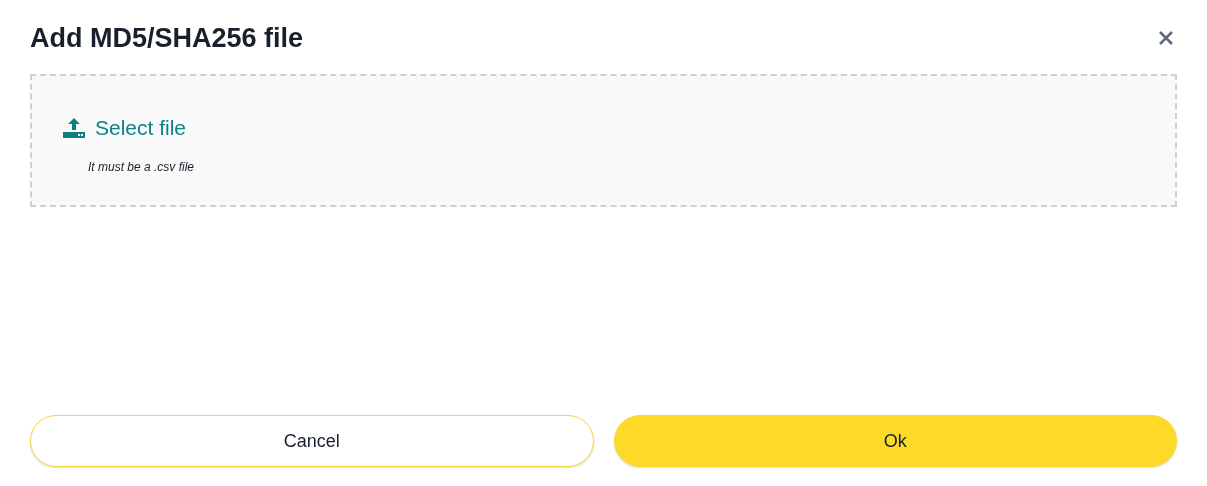 This screenshot has width=1207, height=486. I want to click on upload-icon, so click(74, 127).